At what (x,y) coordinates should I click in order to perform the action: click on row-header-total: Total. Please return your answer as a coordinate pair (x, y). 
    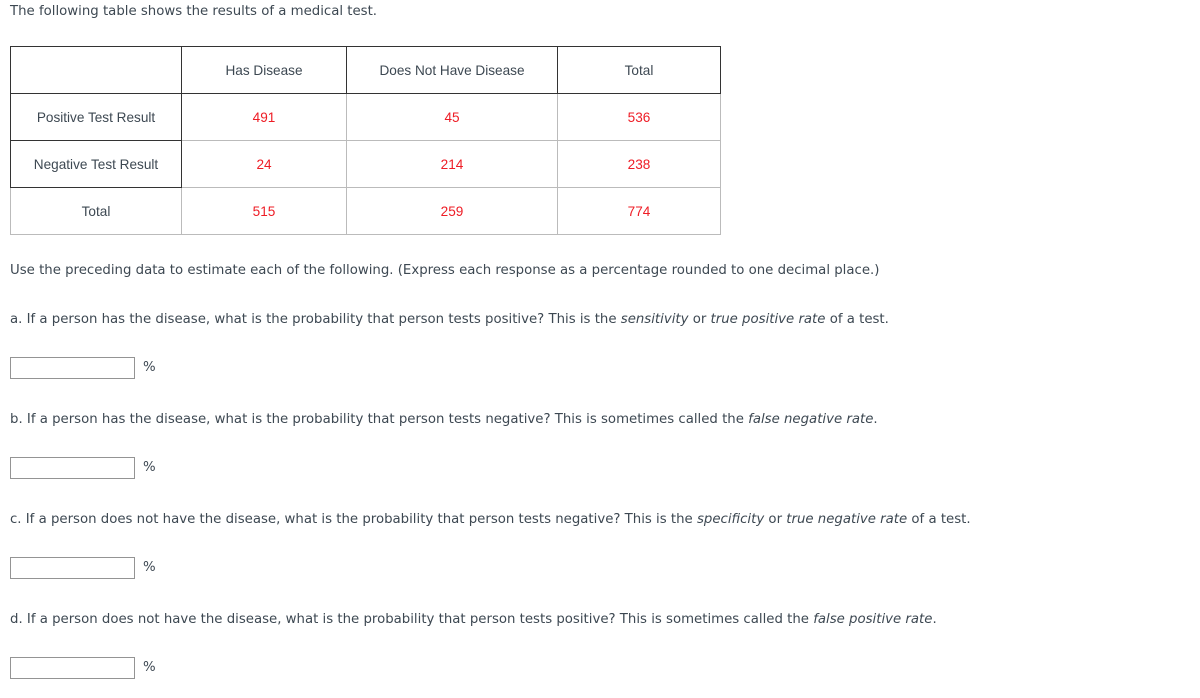
    Looking at the image, I should click on (96, 211).